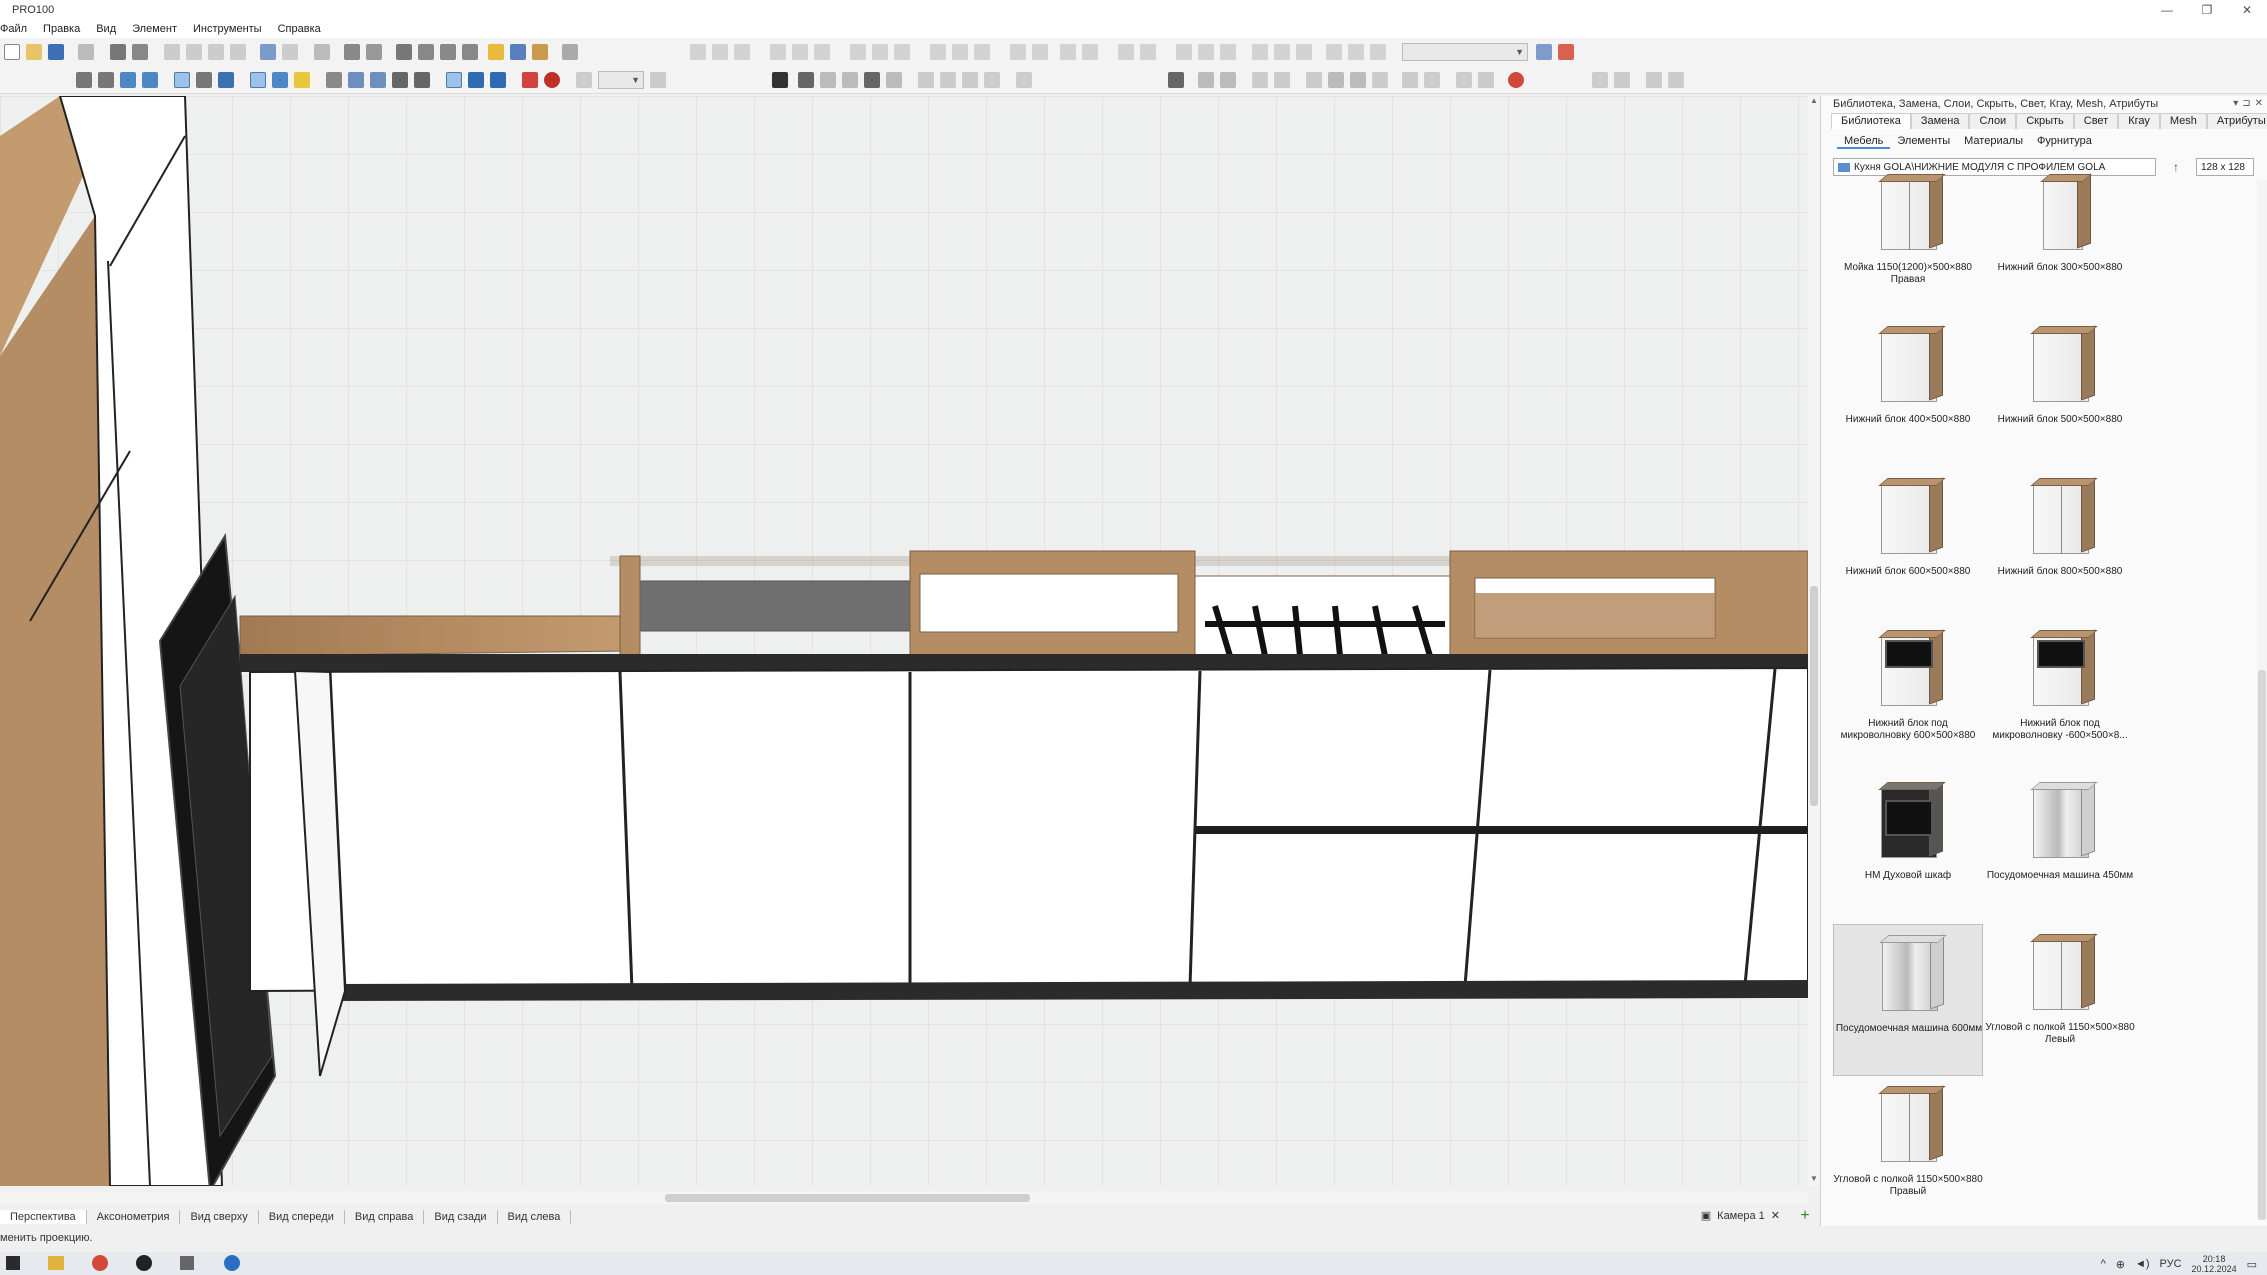  What do you see at coordinates (1740, 1216) in the screenshot?
I see `camera-tab: ▣ Камера 1 ✕` at bounding box center [1740, 1216].